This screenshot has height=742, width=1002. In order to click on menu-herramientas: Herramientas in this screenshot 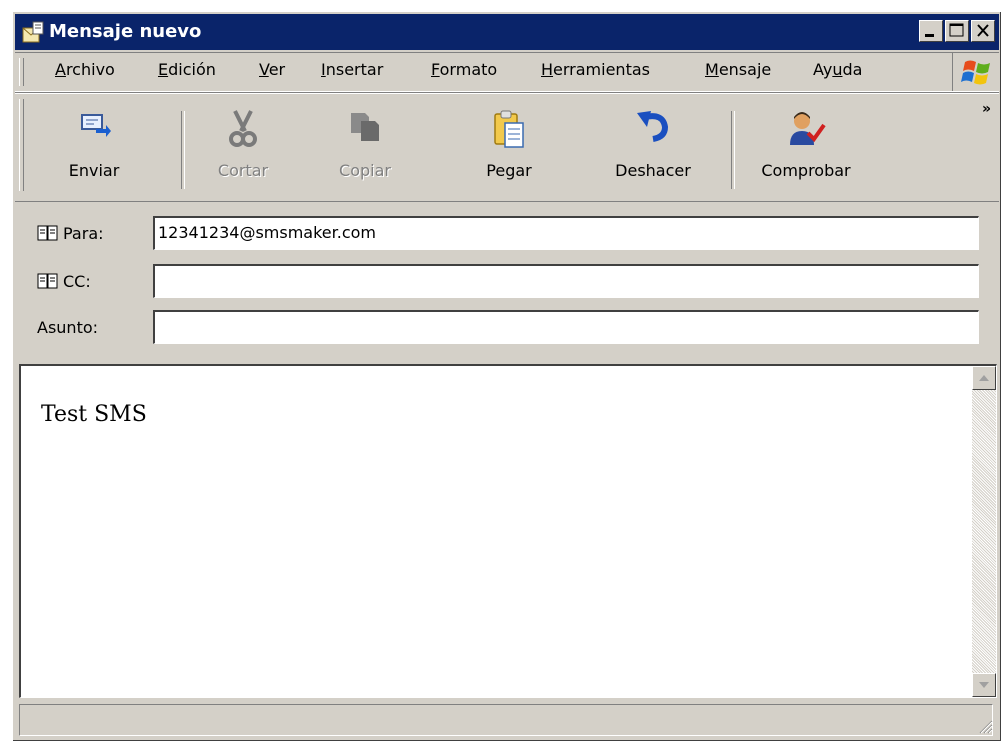, I will do `click(595, 69)`.